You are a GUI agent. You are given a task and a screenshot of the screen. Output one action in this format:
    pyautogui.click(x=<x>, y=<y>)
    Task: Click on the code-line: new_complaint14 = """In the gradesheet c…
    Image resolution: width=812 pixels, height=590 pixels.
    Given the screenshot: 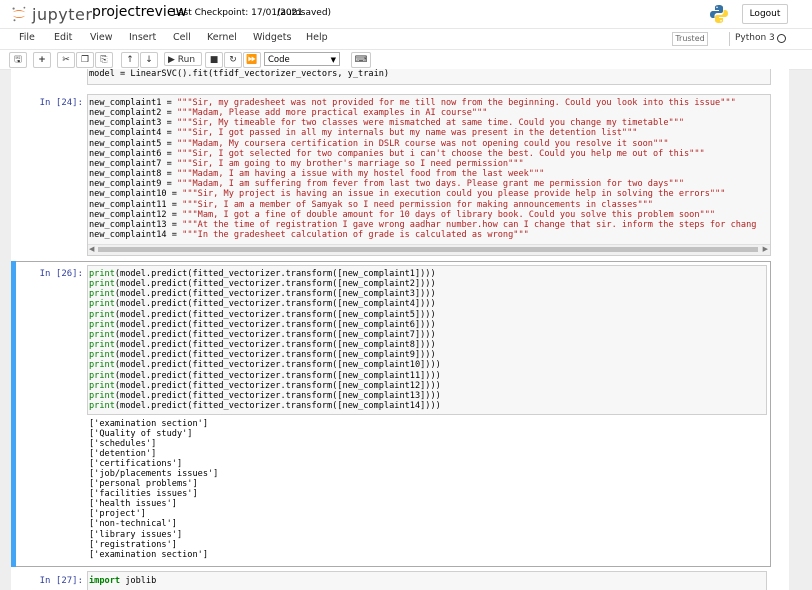 What is the action you would take?
    pyautogui.click(x=422, y=235)
    